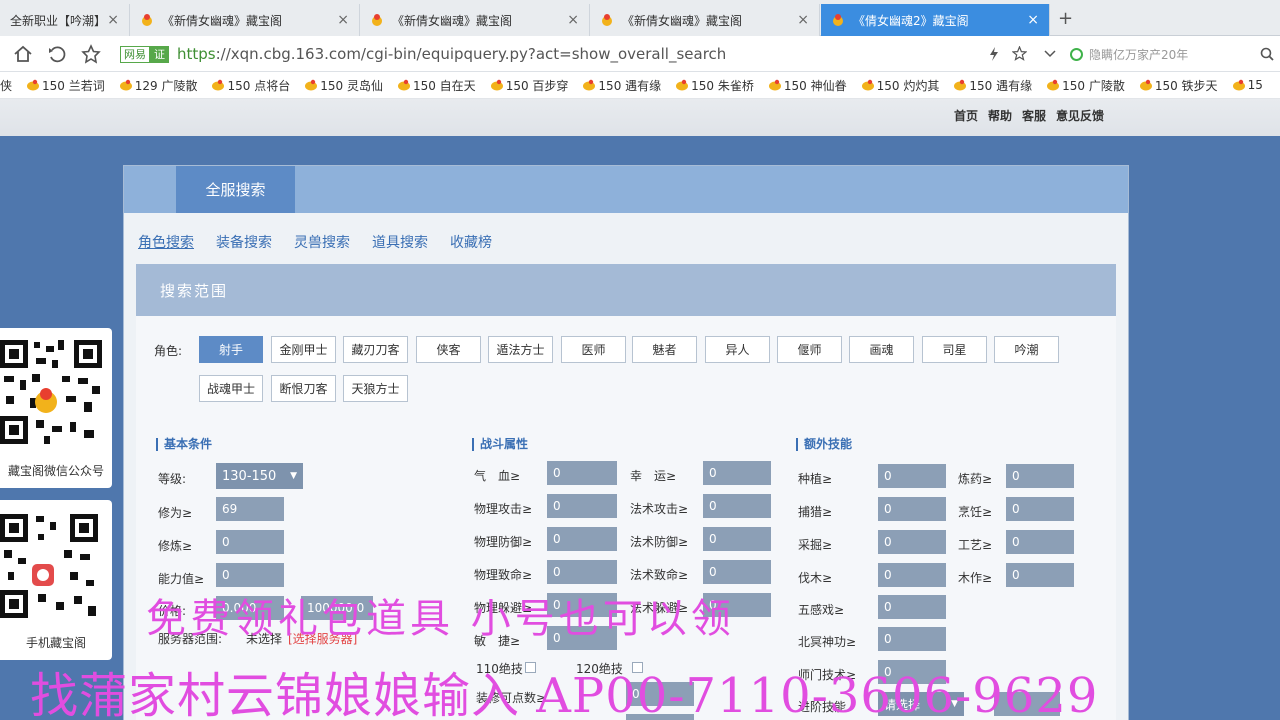 The image size is (1280, 720). Describe the element at coordinates (158, 85) in the screenshot. I see `bookmark-item: 129 广陵散` at that location.